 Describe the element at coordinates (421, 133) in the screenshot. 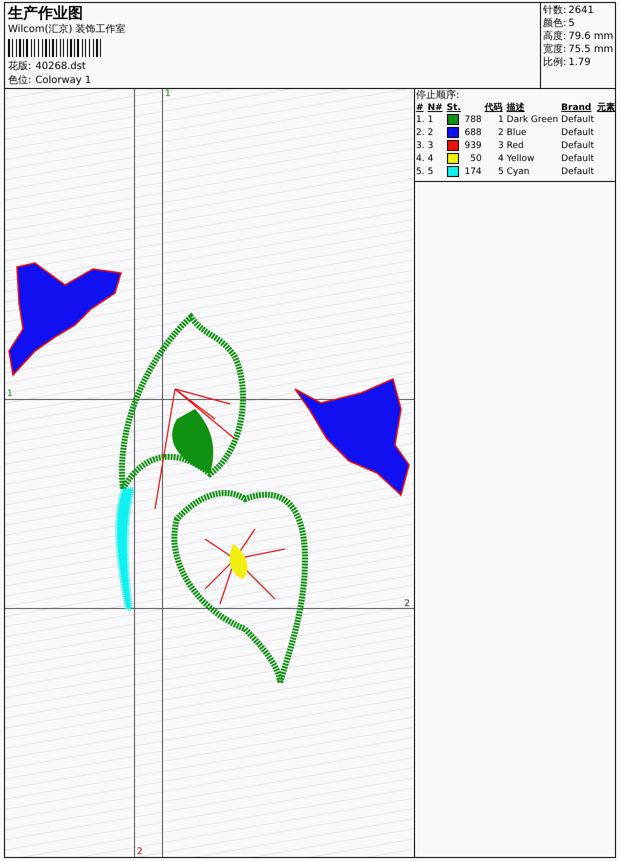

I see `table-cell-text: 2.` at that location.